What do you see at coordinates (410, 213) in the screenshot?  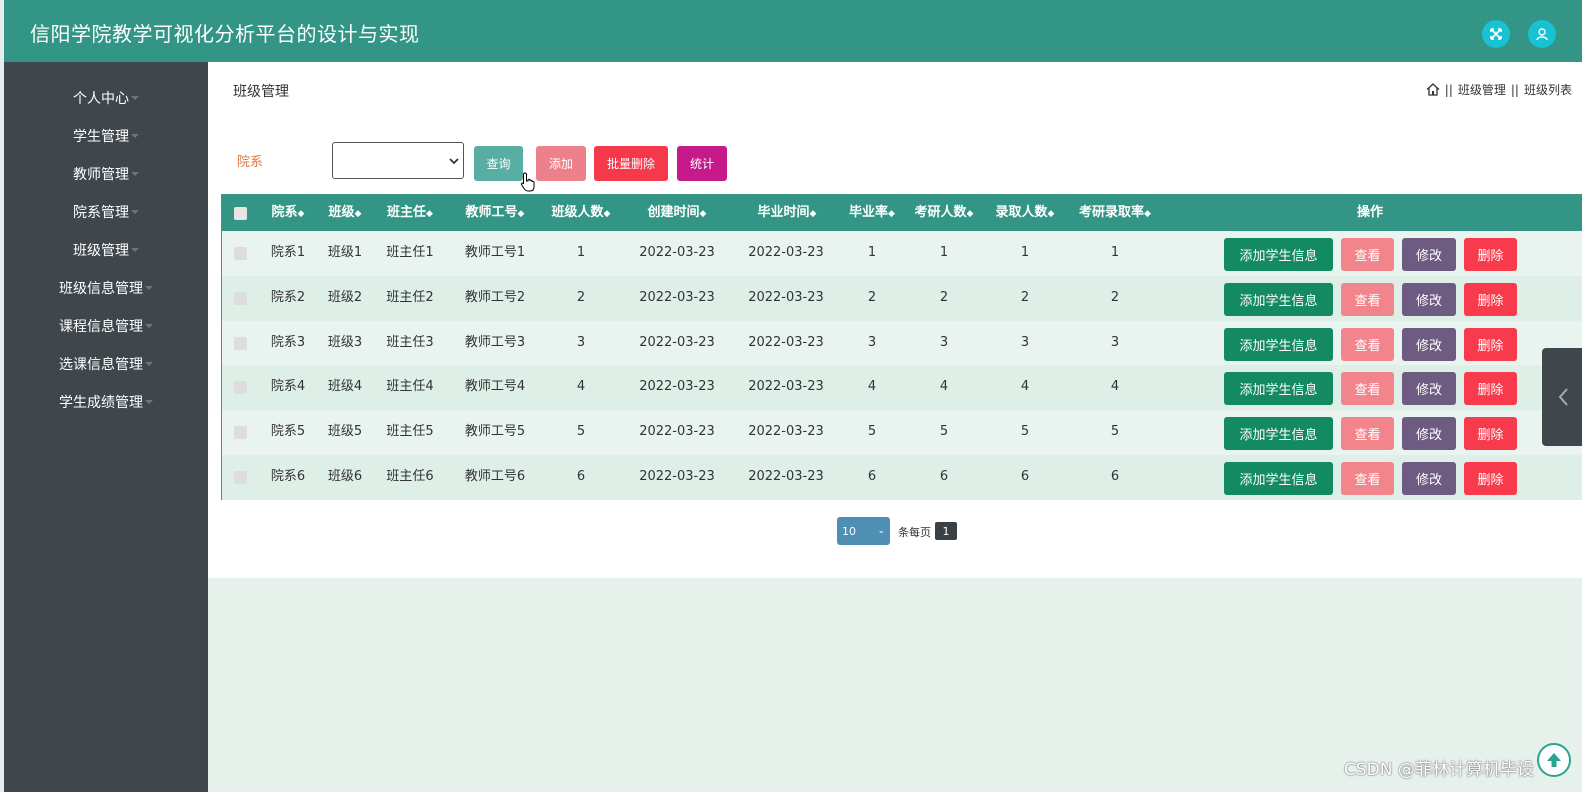 I see `column-header-head-teacher: 班主任◆` at bounding box center [410, 213].